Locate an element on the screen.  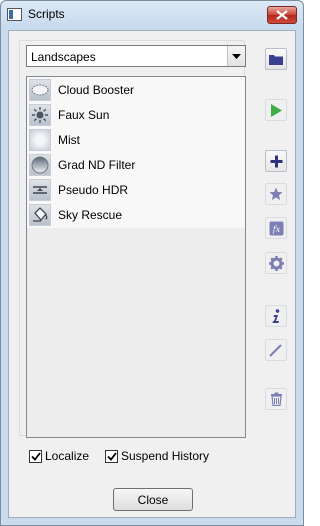
favorite-button is located at coordinates (276, 194).